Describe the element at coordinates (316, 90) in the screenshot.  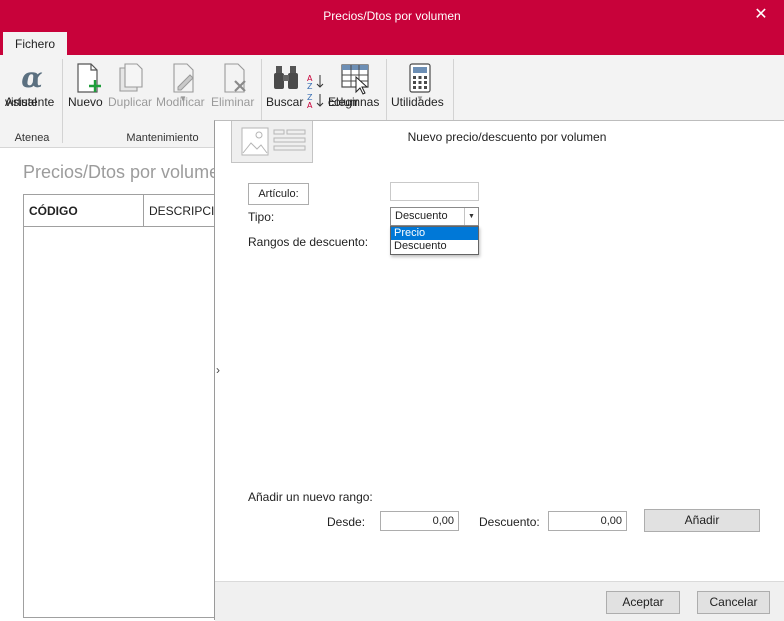
I see `sort-az-icon: A Z Z A` at that location.